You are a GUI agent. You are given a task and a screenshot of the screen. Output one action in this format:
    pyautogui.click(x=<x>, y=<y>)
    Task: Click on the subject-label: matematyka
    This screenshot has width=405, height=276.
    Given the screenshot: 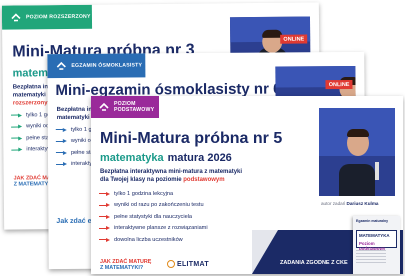 What is the action you would take?
    pyautogui.click(x=132, y=158)
    